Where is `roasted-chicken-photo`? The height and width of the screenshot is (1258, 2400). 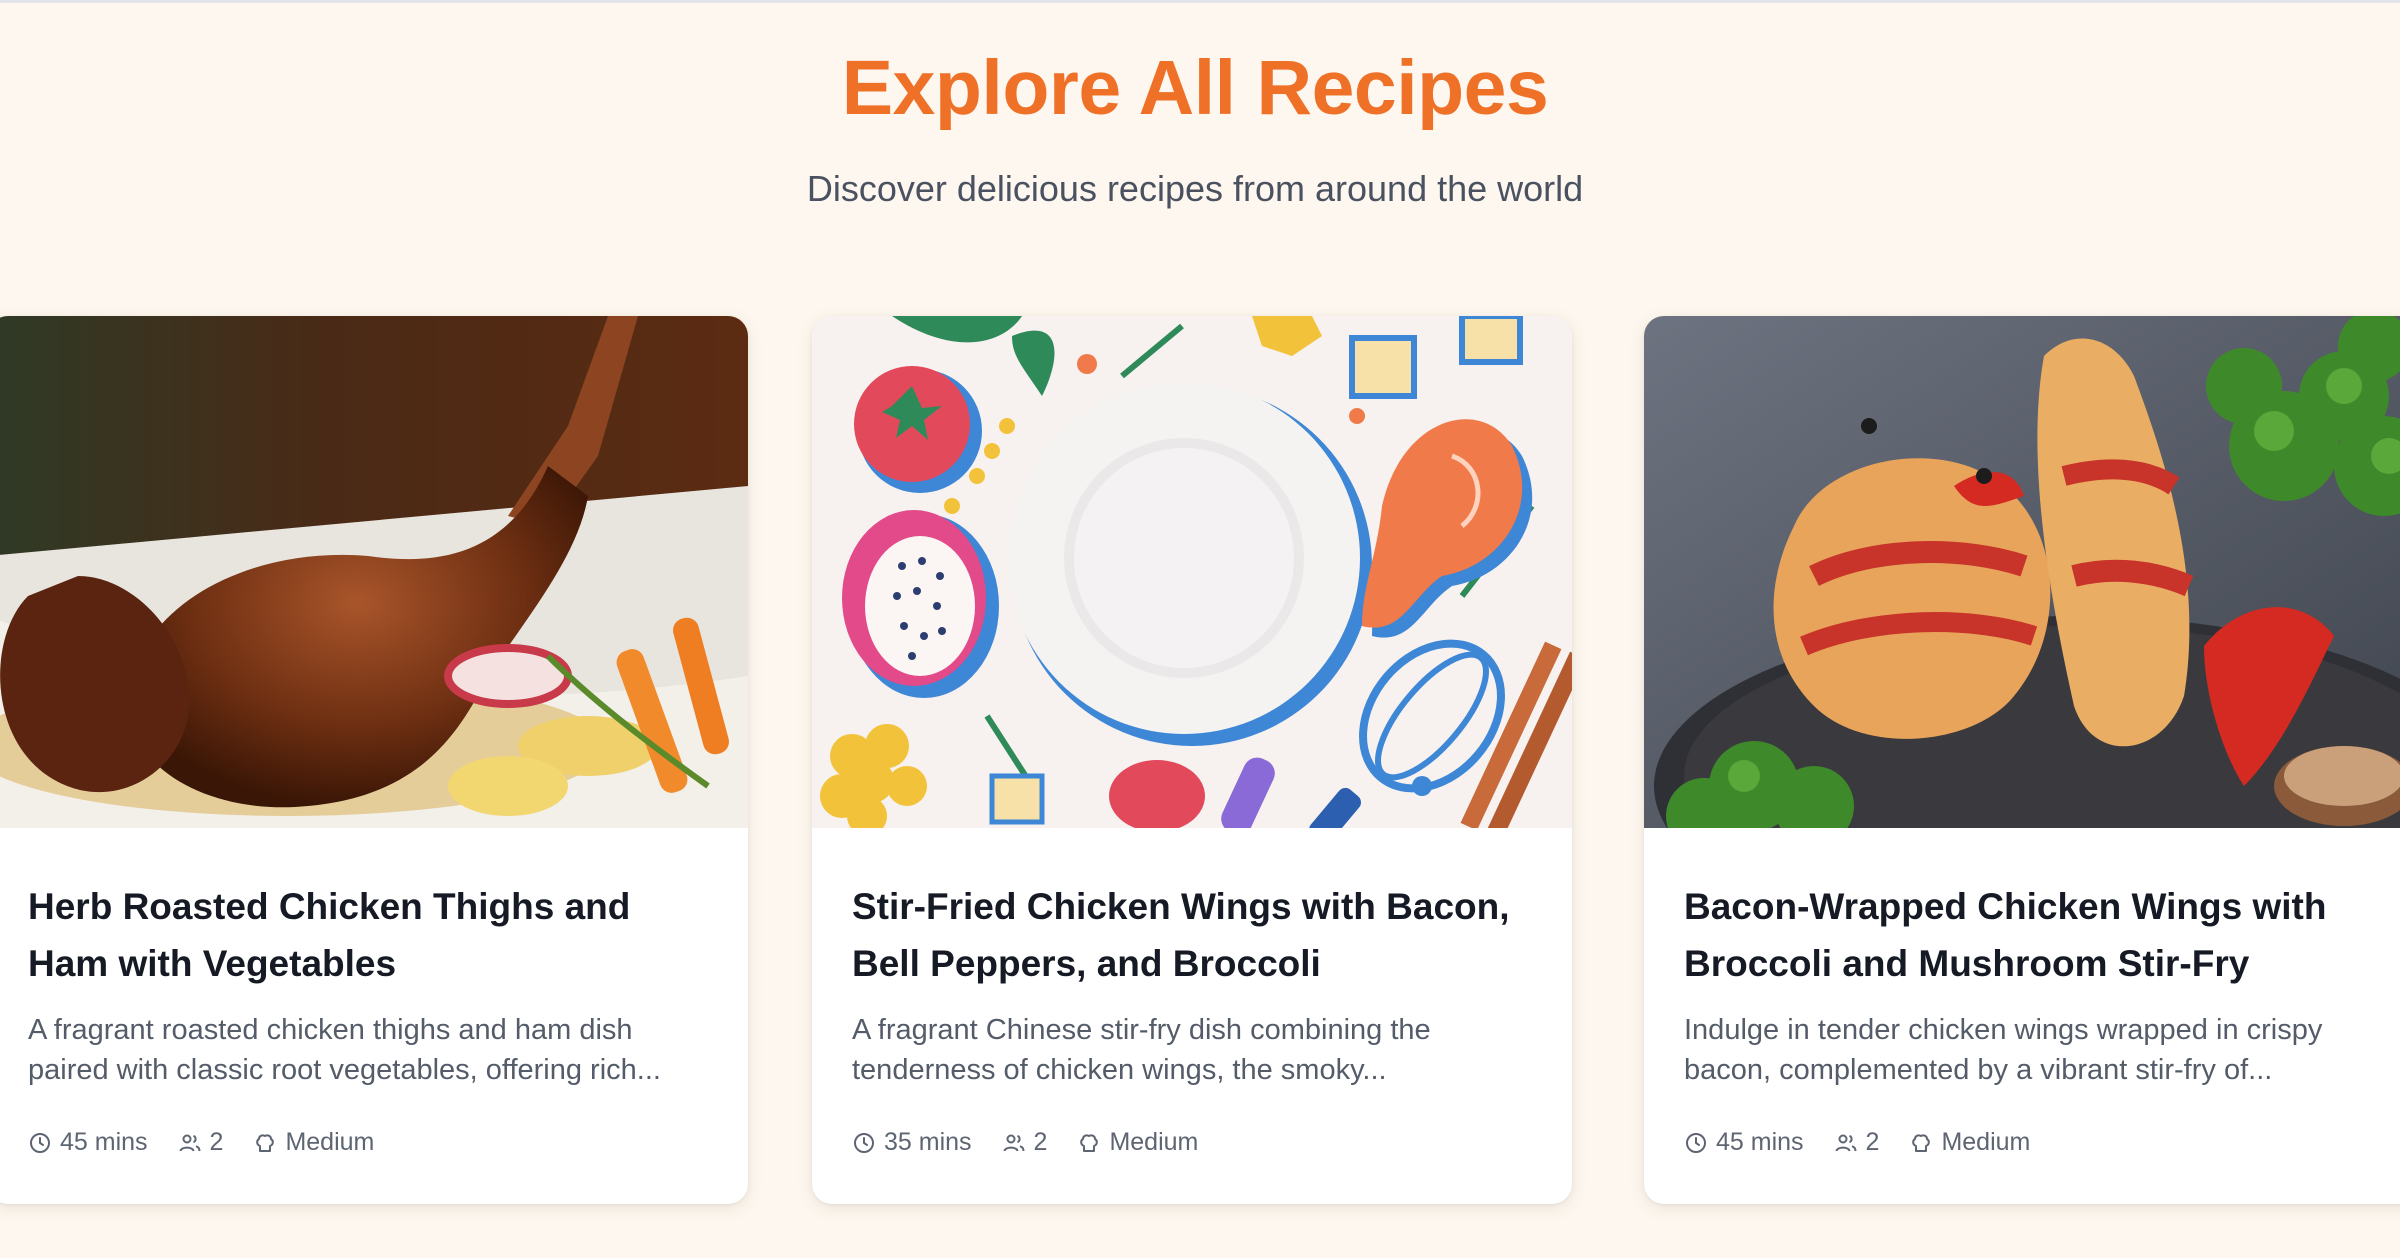 roasted-chicken-photo is located at coordinates (374, 572).